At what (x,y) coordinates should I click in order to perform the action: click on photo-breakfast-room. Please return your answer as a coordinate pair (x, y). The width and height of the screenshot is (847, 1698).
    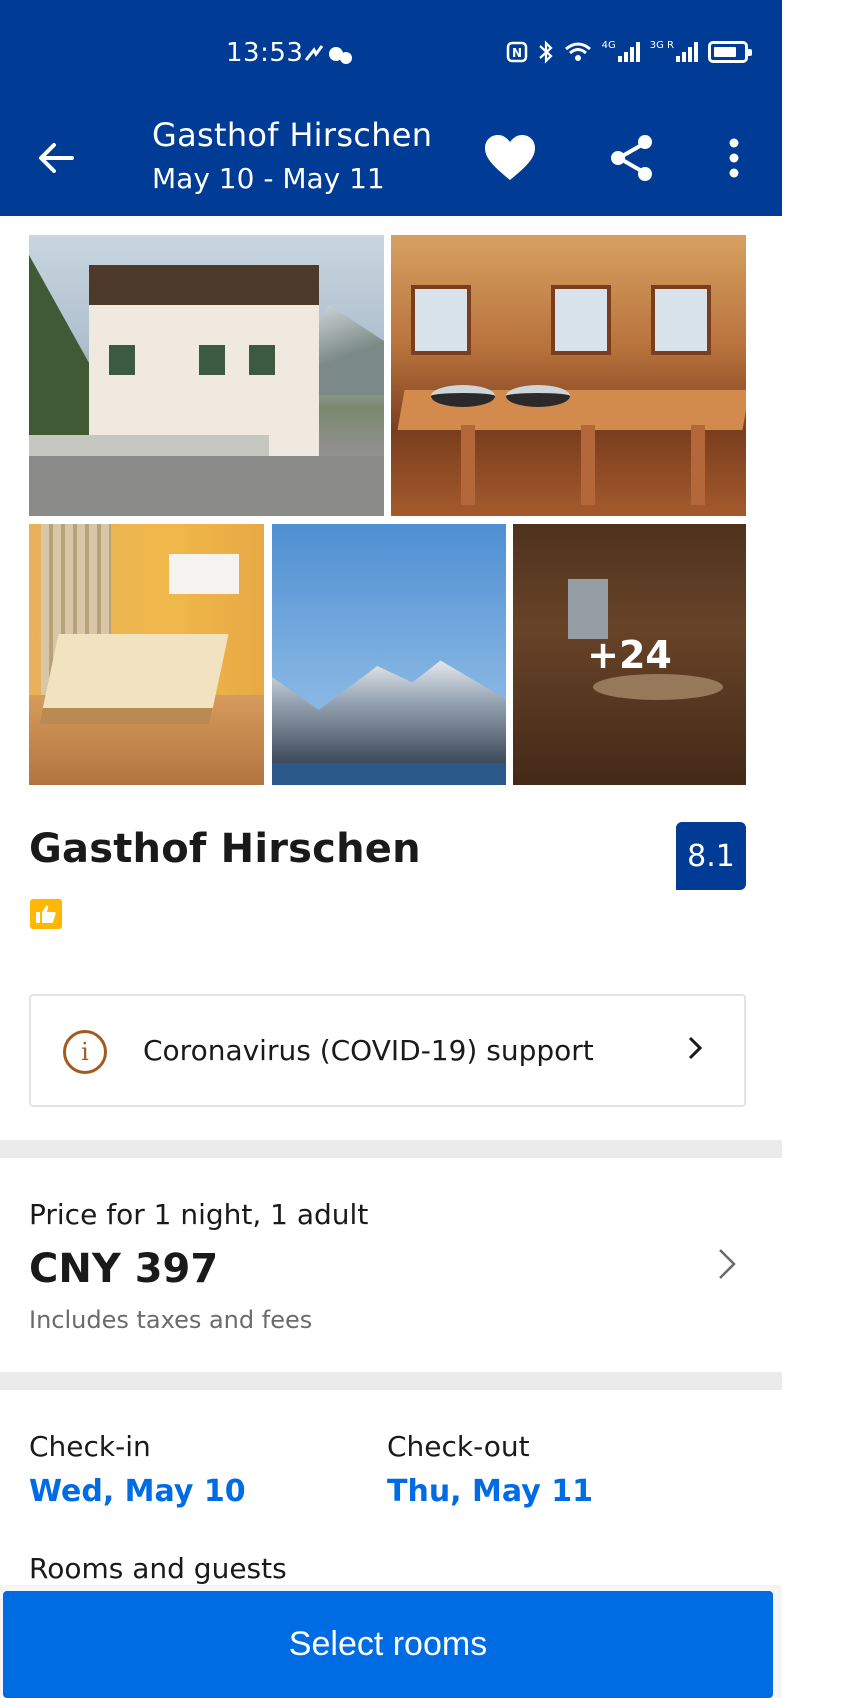
    Looking at the image, I should click on (568, 375).